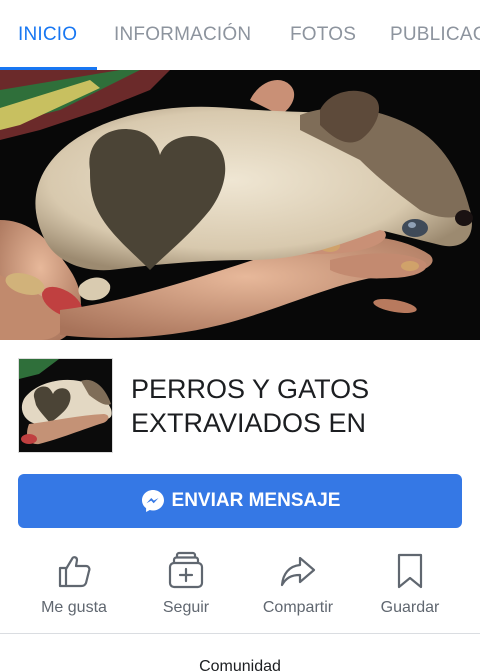  Describe the element at coordinates (153, 501) in the screenshot. I see `messenger-icon` at that location.